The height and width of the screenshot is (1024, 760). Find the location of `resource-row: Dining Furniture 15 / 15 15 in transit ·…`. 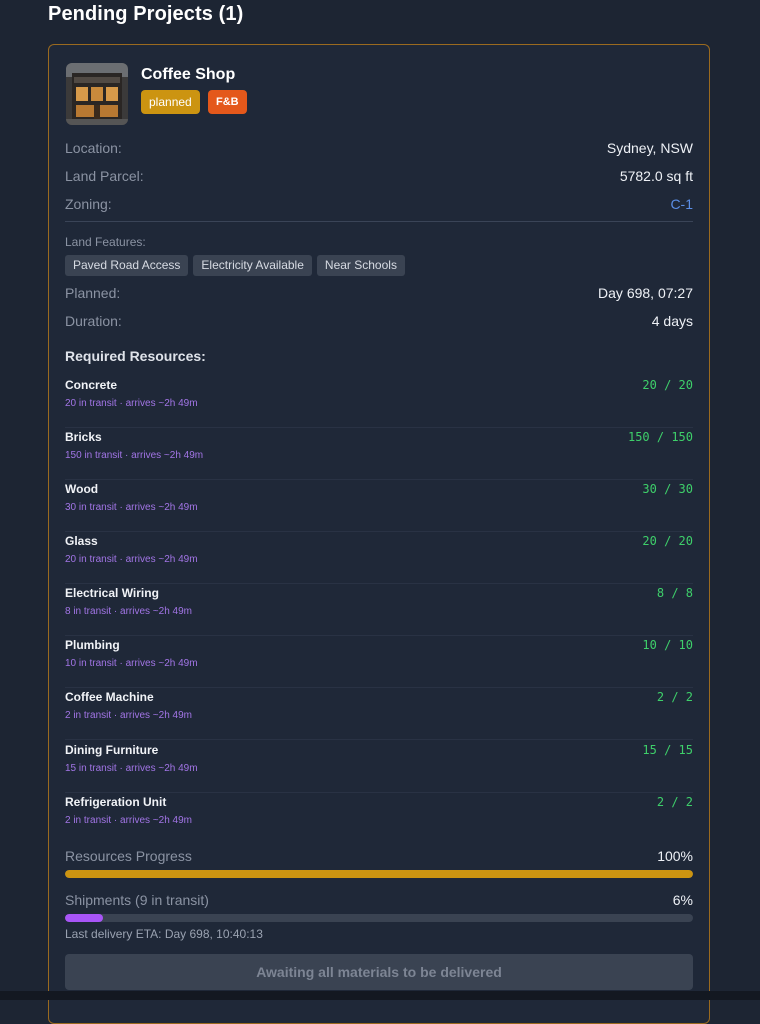

resource-row: Dining Furniture 15 / 15 15 in transit ·… is located at coordinates (379, 766).